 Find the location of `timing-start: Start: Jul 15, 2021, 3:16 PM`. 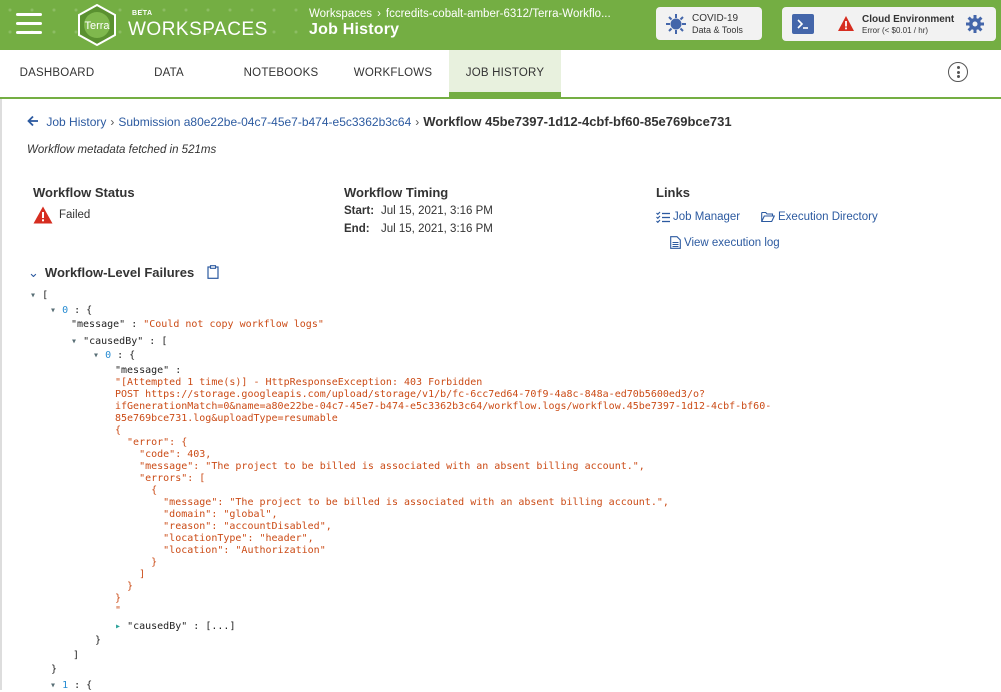

timing-start: Start: Jul 15, 2021, 3:16 PM is located at coordinates (418, 211).